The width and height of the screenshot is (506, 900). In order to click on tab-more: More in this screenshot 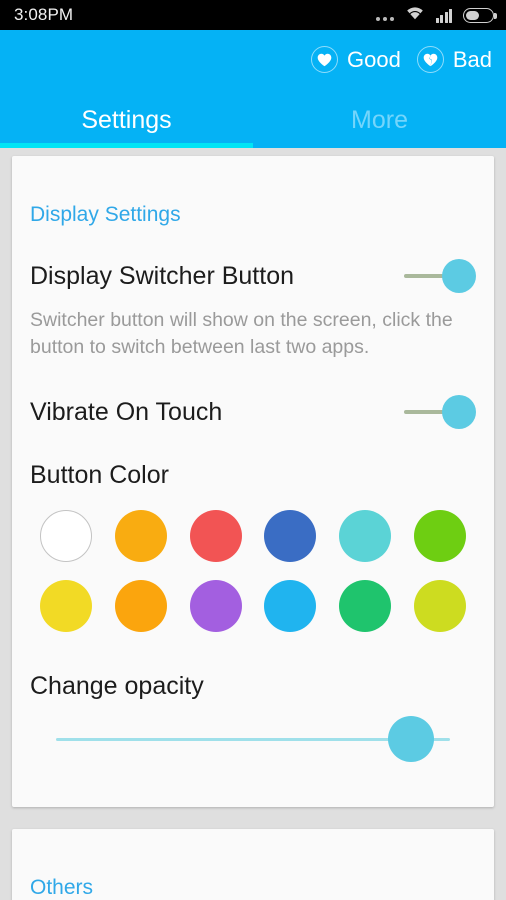, I will do `click(379, 120)`.